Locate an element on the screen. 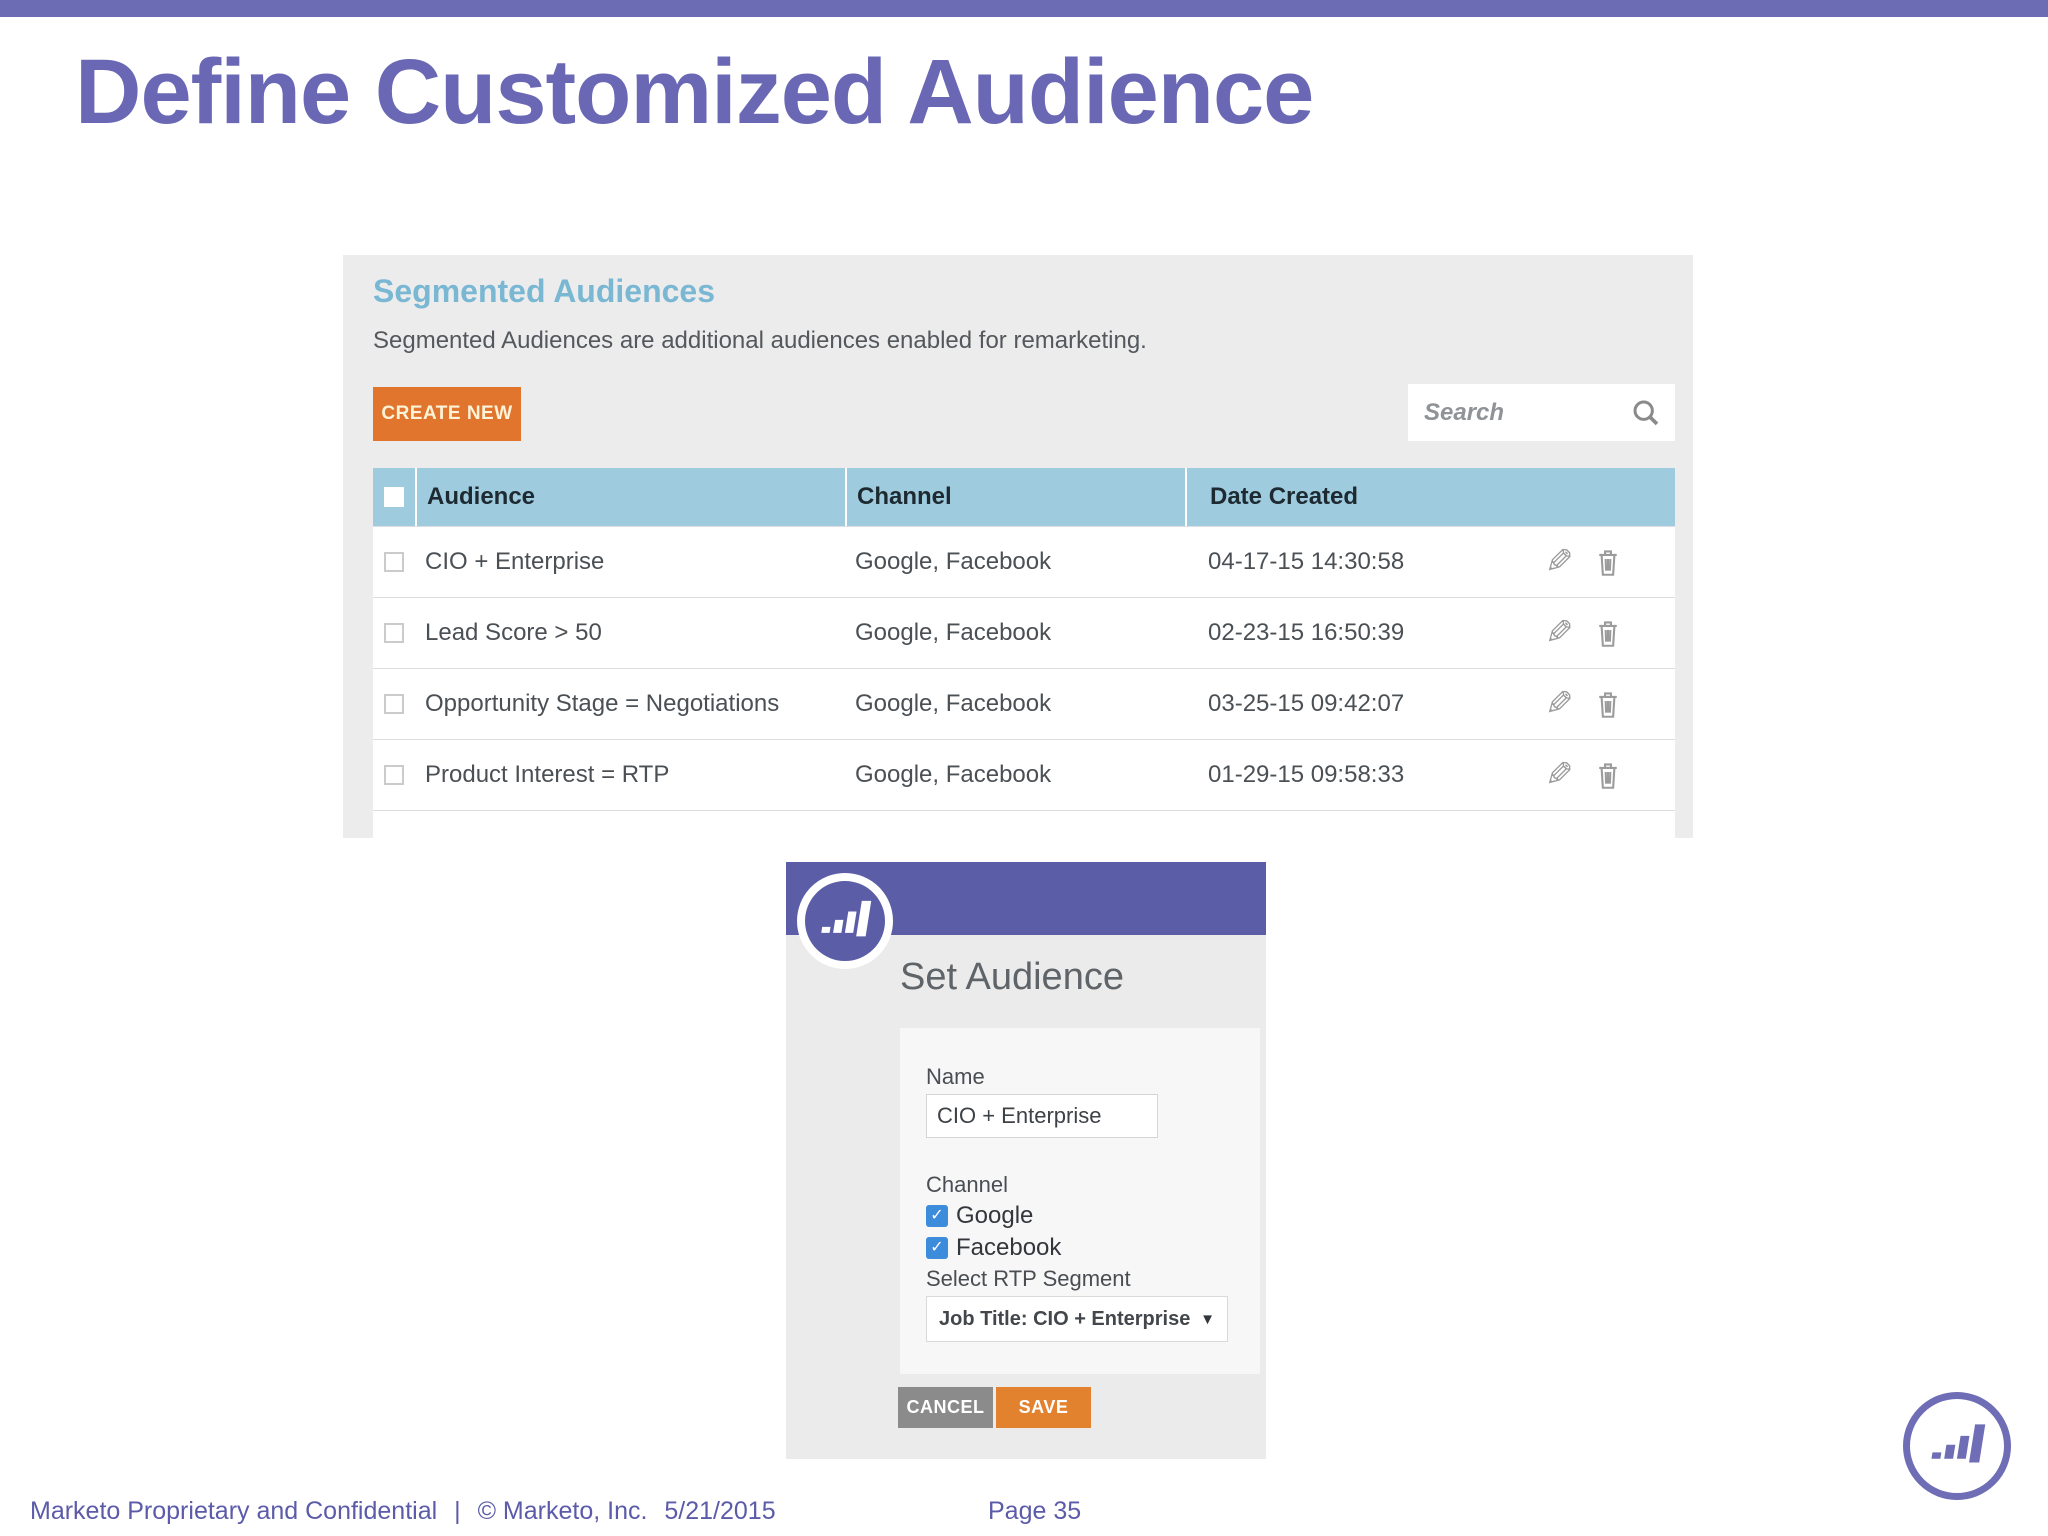 This screenshot has height=1536, width=2048. name-field is located at coordinates (1042, 1116).